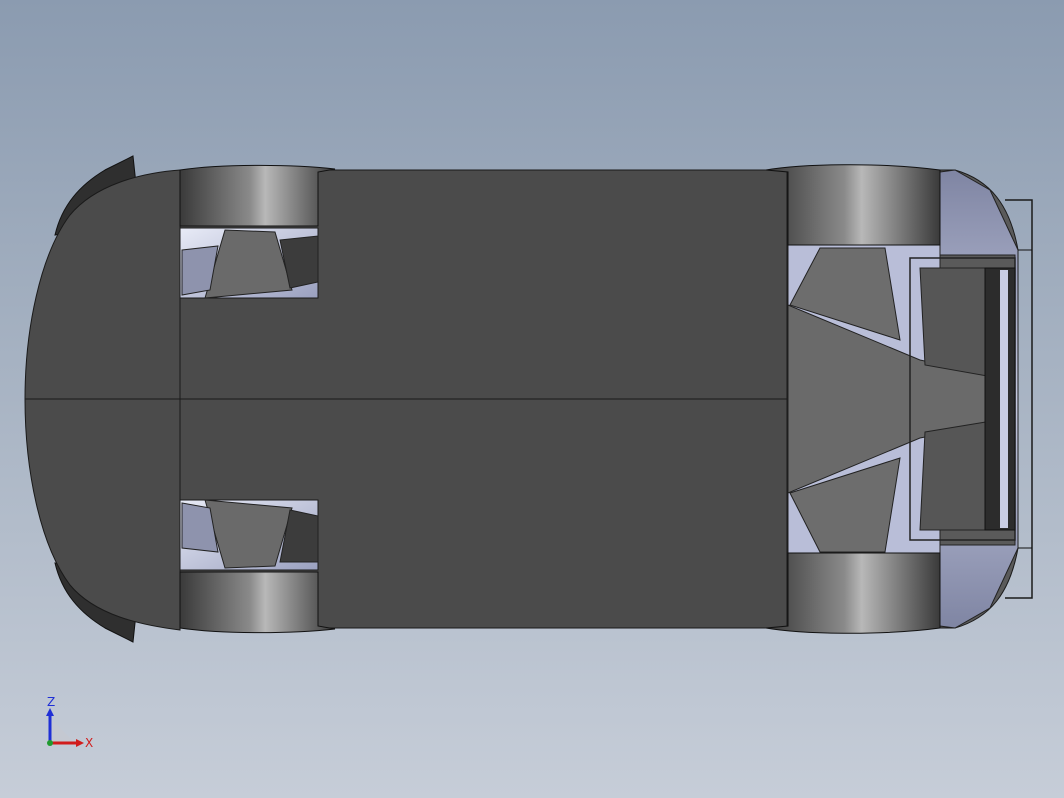  Describe the element at coordinates (853, 205) in the screenshot. I see `front-wheel-left` at that location.